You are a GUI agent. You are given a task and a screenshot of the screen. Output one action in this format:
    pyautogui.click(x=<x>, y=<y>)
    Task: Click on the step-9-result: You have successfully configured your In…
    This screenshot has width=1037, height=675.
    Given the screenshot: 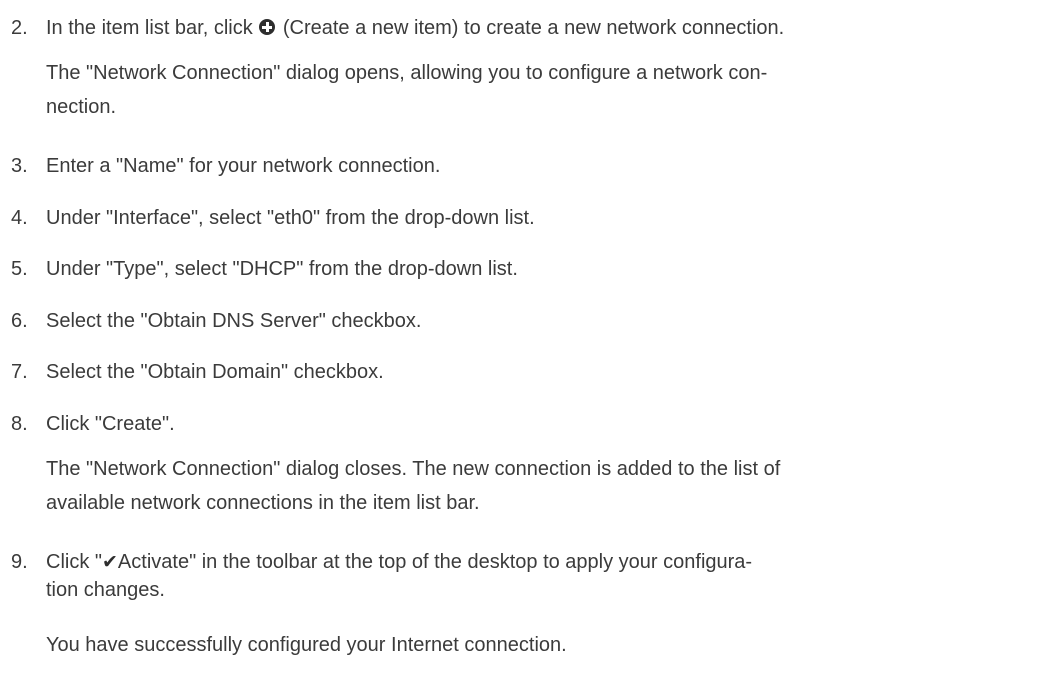 What is the action you would take?
    pyautogui.click(x=306, y=645)
    